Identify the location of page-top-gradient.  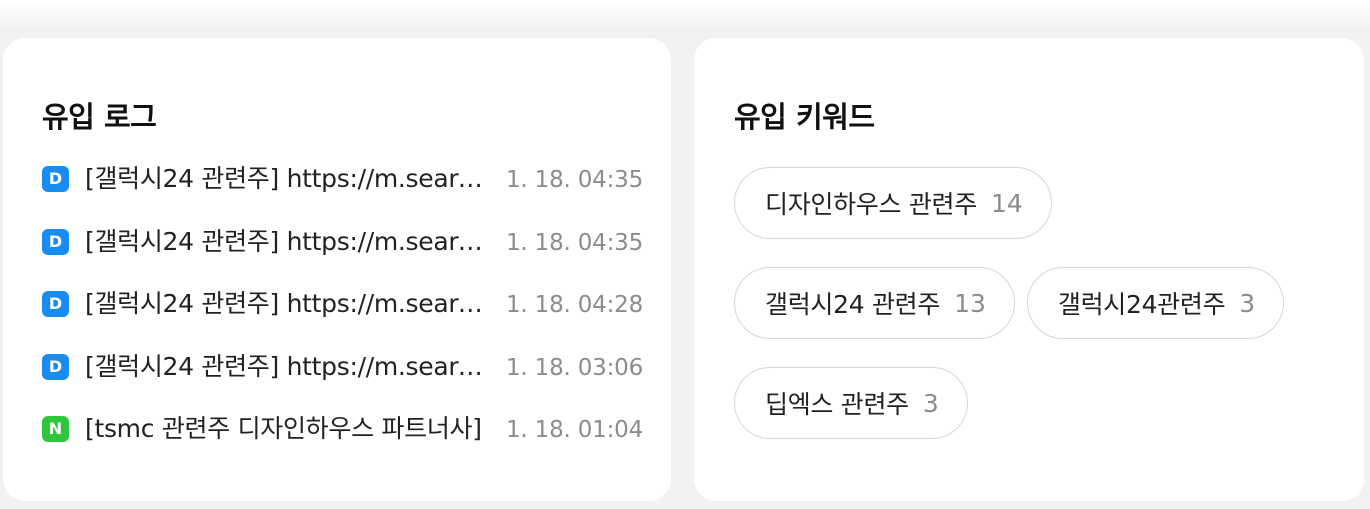
(685, 15).